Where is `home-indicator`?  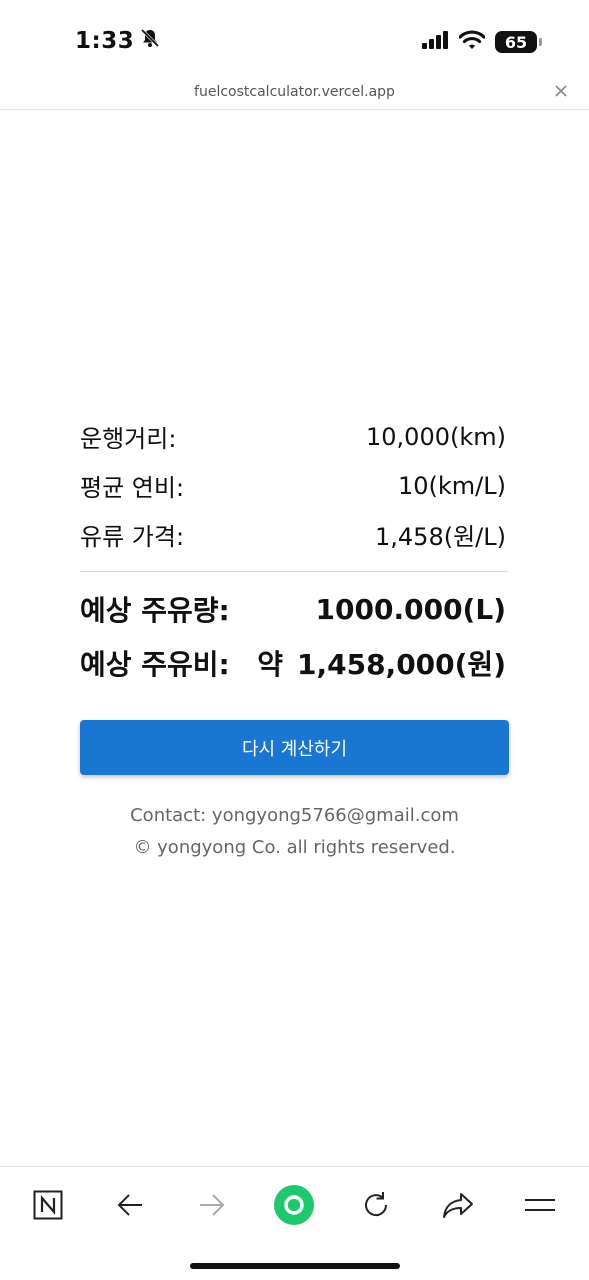
home-indicator is located at coordinates (295, 1266).